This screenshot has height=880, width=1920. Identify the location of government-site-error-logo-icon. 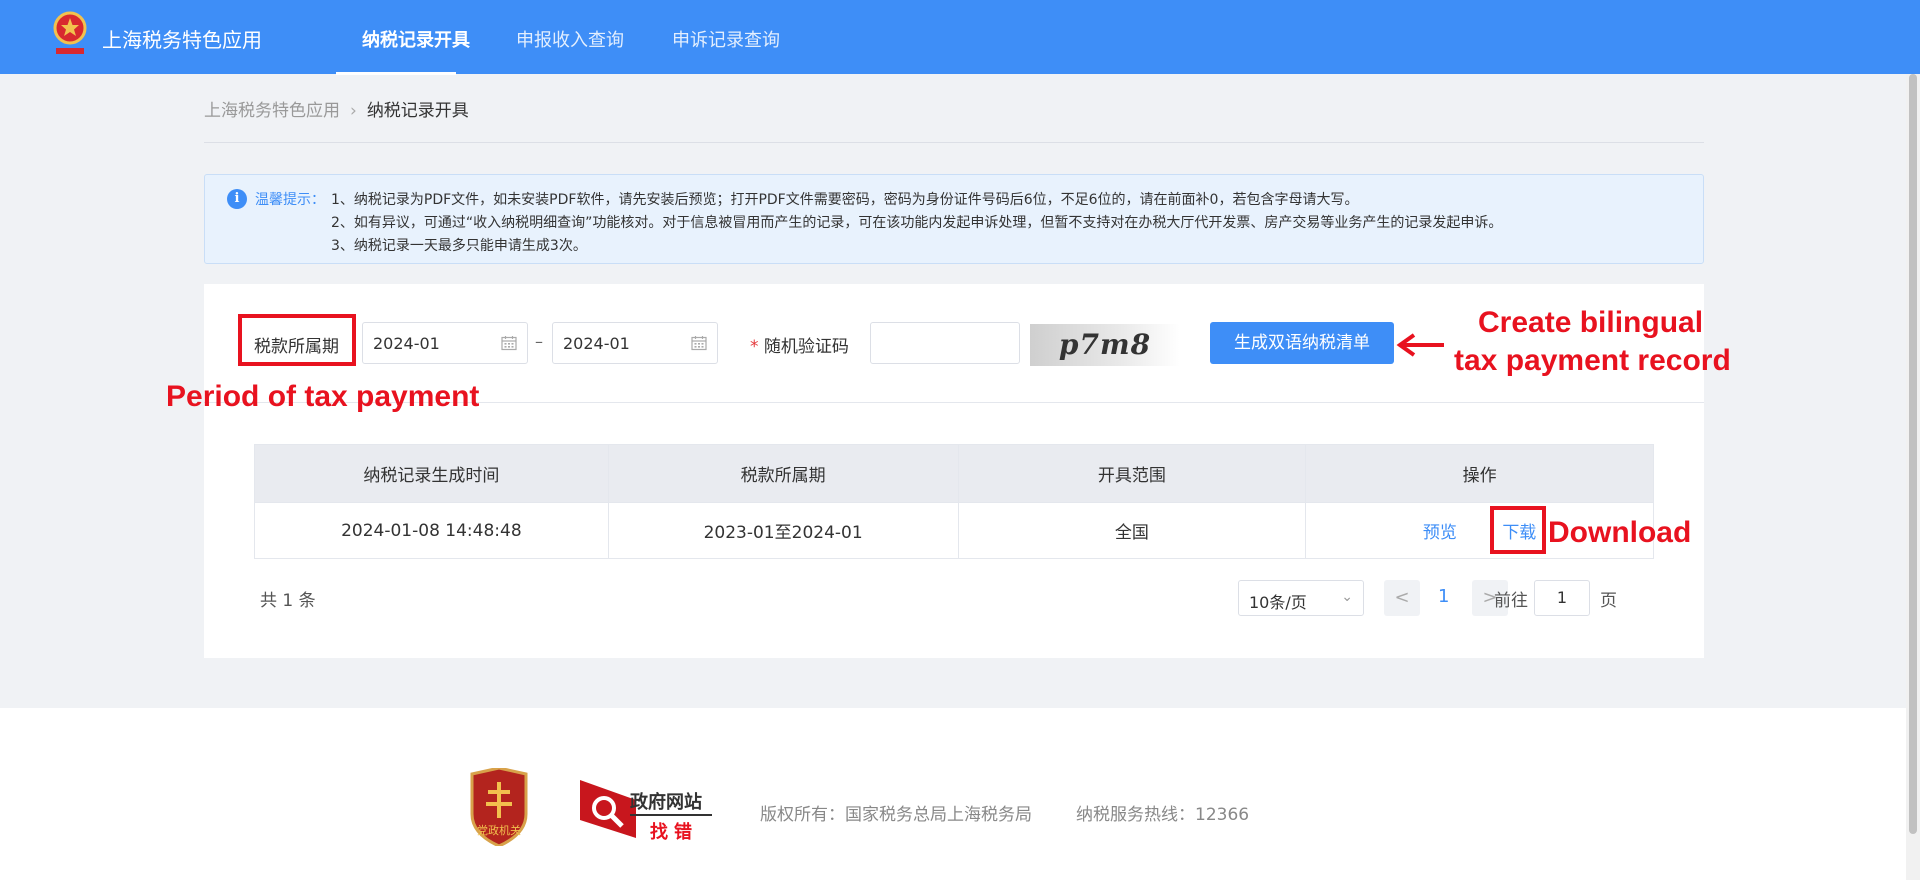
(608, 809).